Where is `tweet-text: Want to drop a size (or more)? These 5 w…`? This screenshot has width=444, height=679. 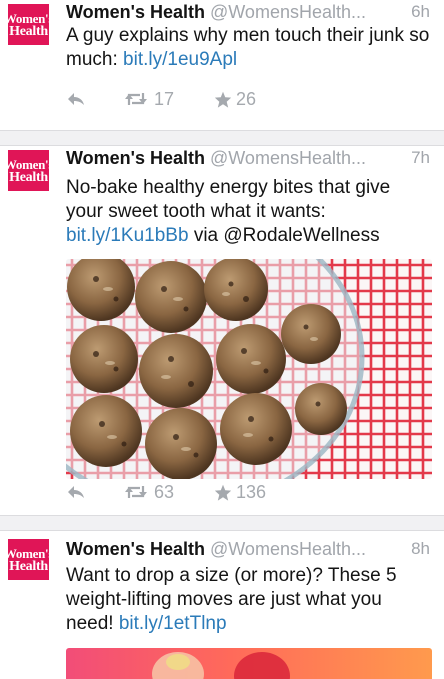
tweet-text: Want to drop a size (or more)? These 5 w… is located at coordinates (231, 599).